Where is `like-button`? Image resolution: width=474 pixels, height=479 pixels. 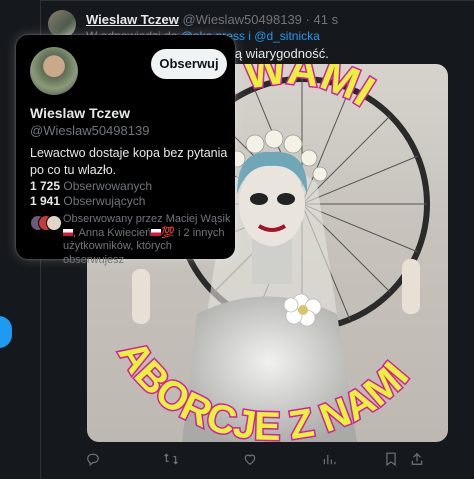
like-button is located at coordinates (250, 460).